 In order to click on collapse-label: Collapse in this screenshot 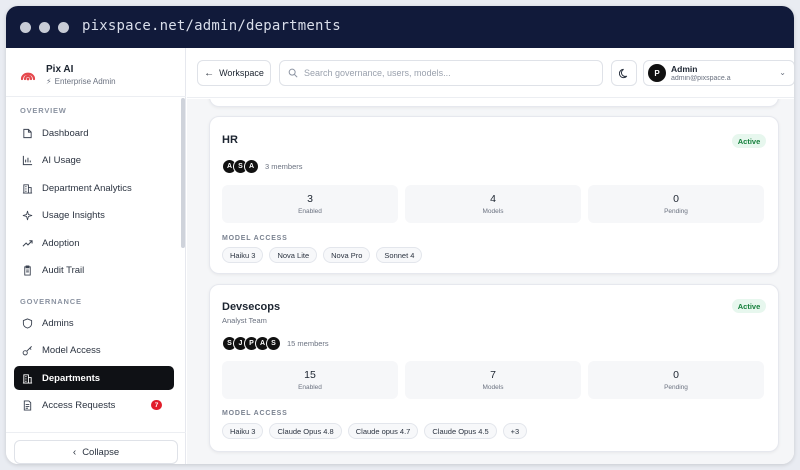, I will do `click(101, 452)`.